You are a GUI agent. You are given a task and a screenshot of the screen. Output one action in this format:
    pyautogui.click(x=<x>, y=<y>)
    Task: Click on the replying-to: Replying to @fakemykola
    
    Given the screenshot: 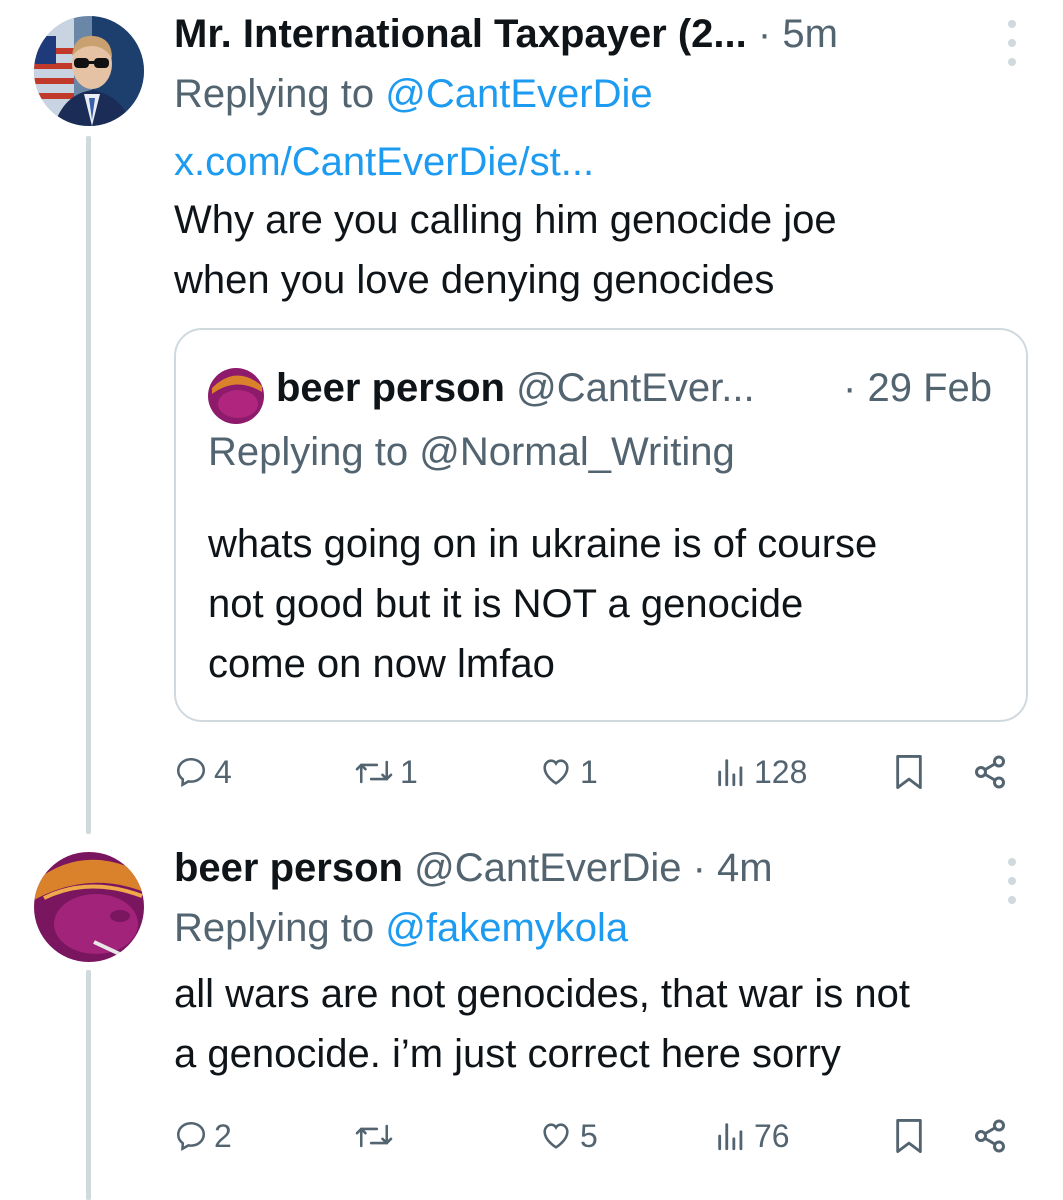 What is the action you would take?
    pyautogui.click(x=598, y=928)
    